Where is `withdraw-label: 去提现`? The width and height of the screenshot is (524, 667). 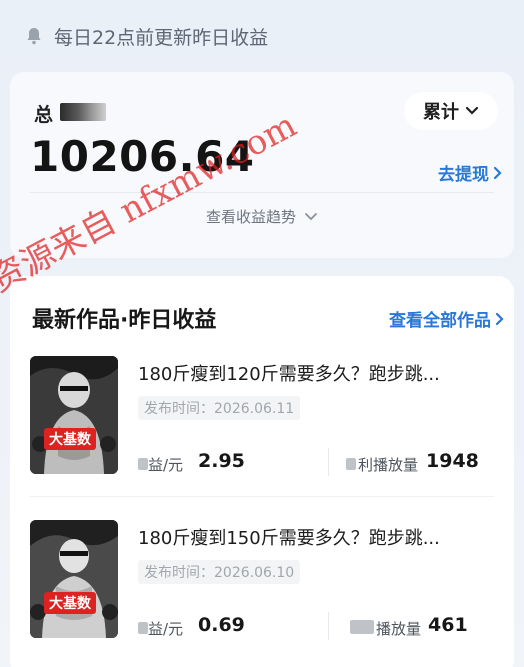 withdraw-label: 去提现 is located at coordinates (463, 175).